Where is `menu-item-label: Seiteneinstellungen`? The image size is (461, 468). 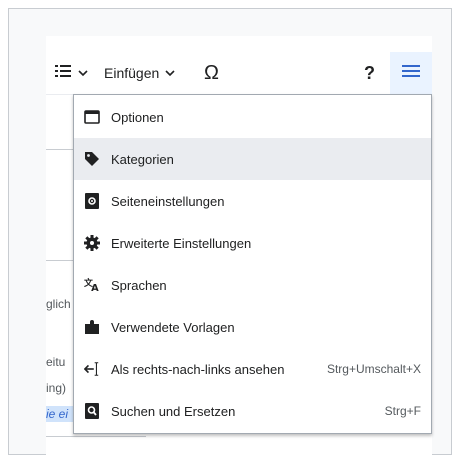
menu-item-label: Seiteneinstellungen is located at coordinates (168, 201).